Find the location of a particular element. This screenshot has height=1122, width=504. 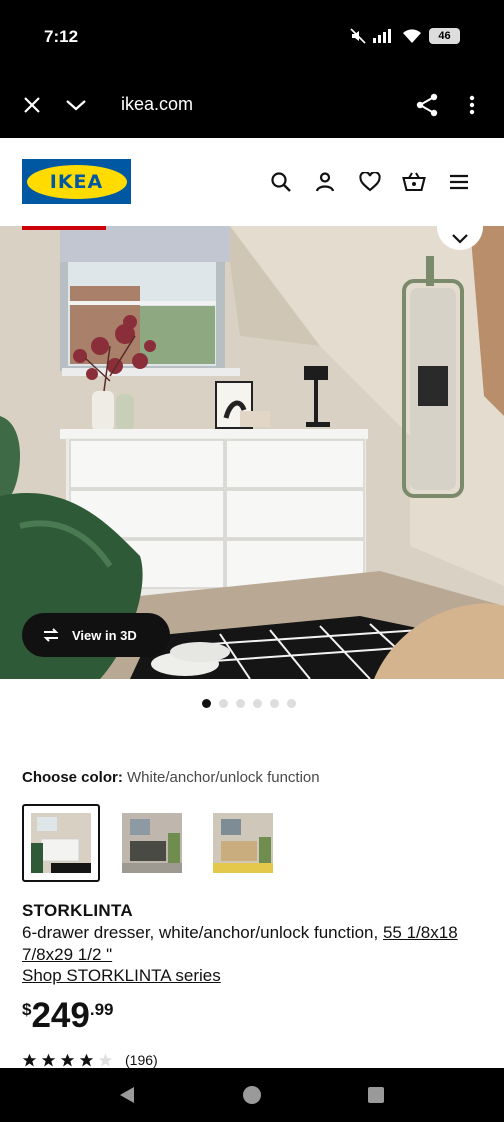

swatch-black-brown-image is located at coordinates (152, 843).